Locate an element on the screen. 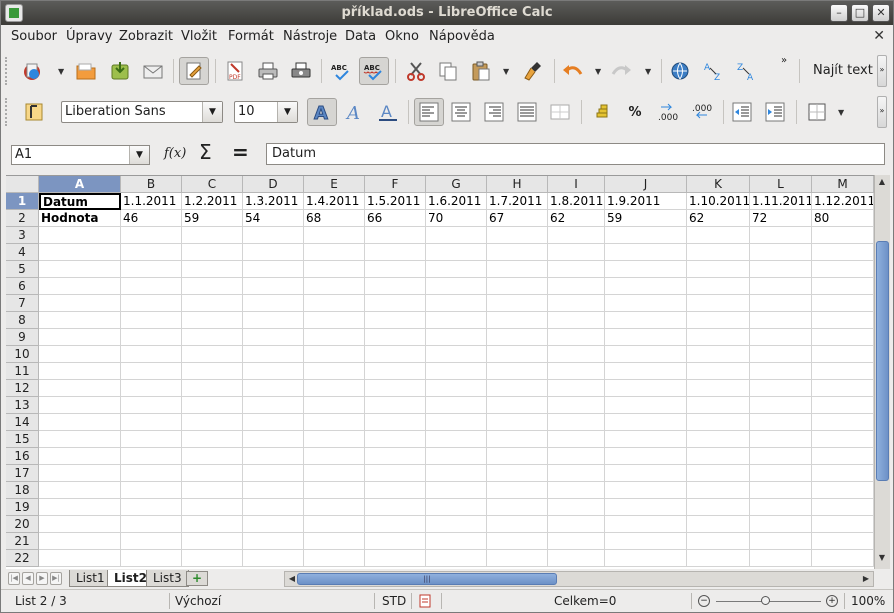  cell-h2: 67 is located at coordinates (517, 218).